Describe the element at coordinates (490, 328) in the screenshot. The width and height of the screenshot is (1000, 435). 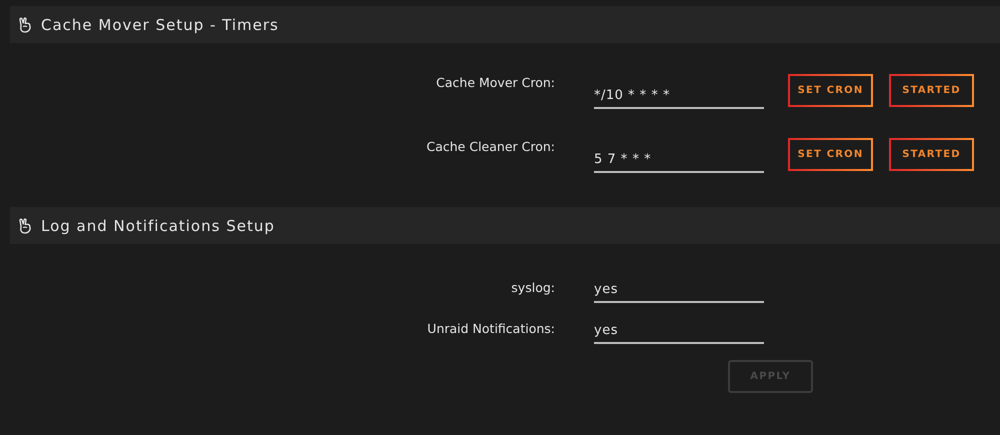
I see `field-label: Unraid Notifications:` at that location.